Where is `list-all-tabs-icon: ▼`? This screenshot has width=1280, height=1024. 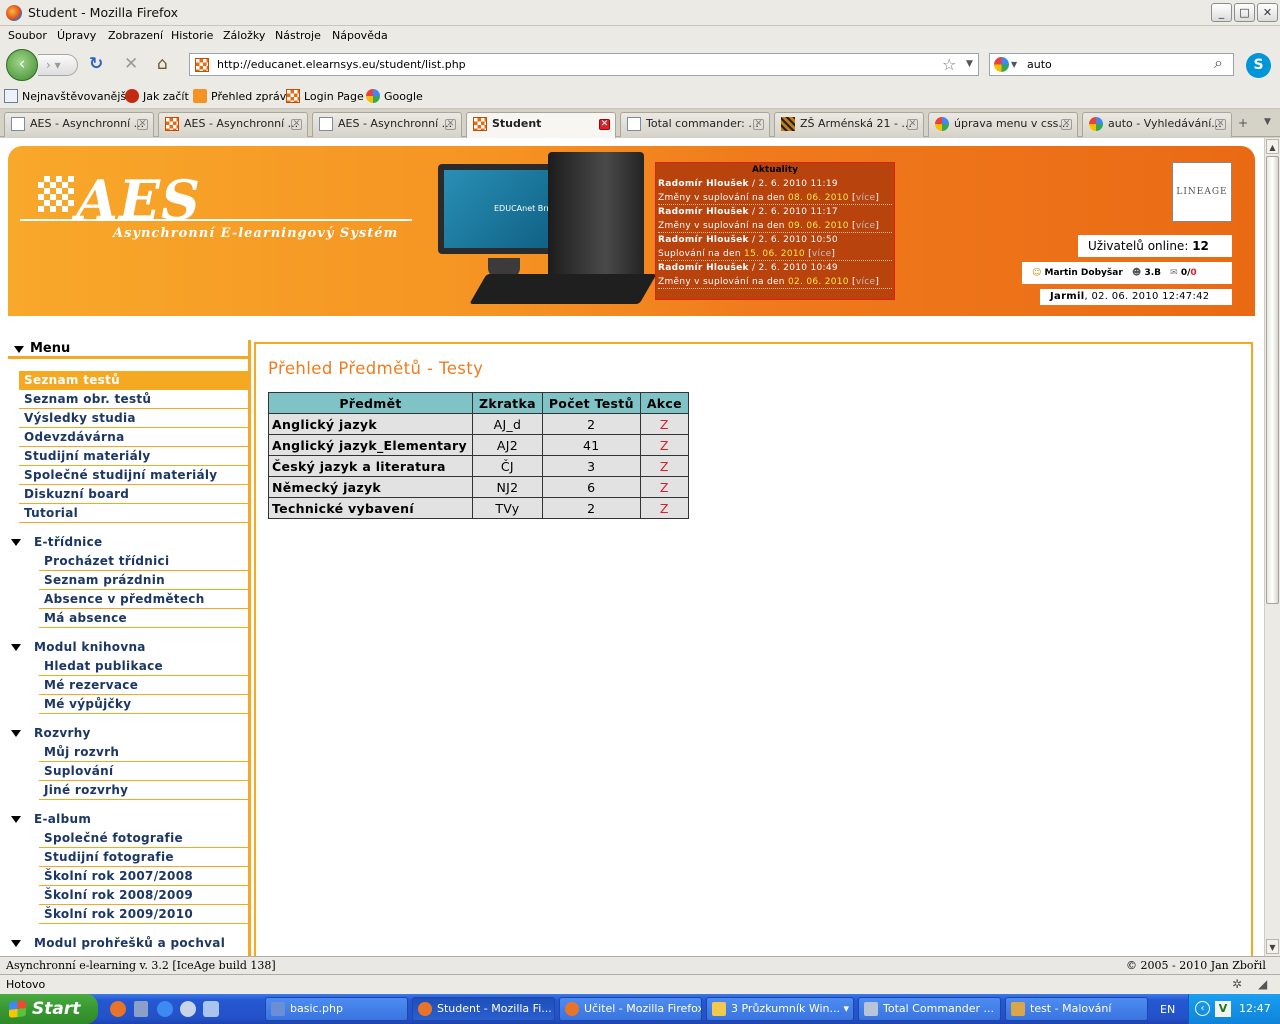 list-all-tabs-icon: ▼ is located at coordinates (1267, 122).